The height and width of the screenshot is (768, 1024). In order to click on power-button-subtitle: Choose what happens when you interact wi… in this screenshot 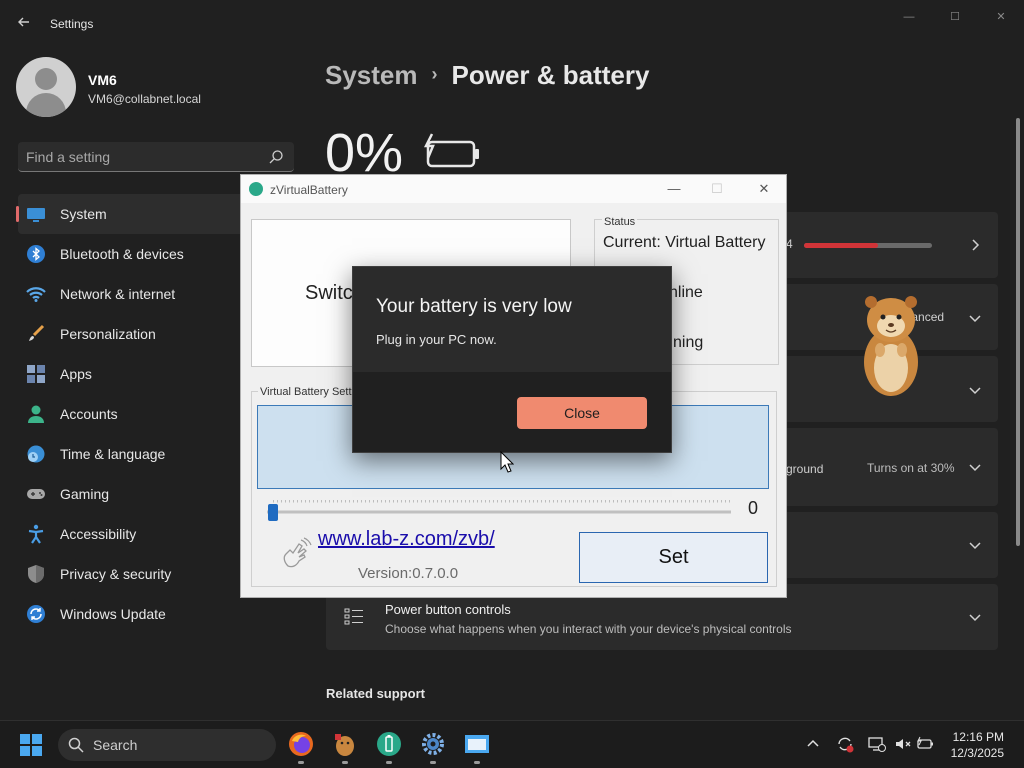, I will do `click(588, 629)`.